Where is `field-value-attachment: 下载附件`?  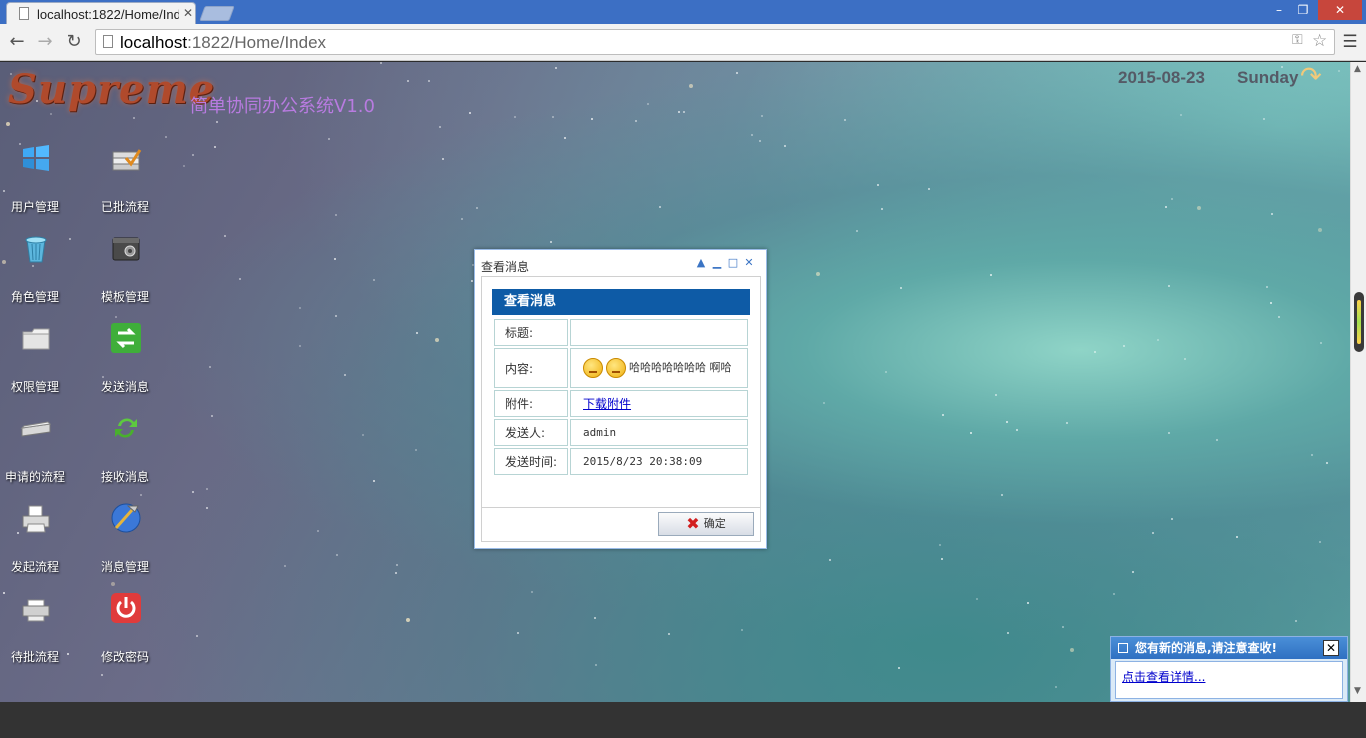
field-value-attachment: 下载附件 is located at coordinates (659, 403).